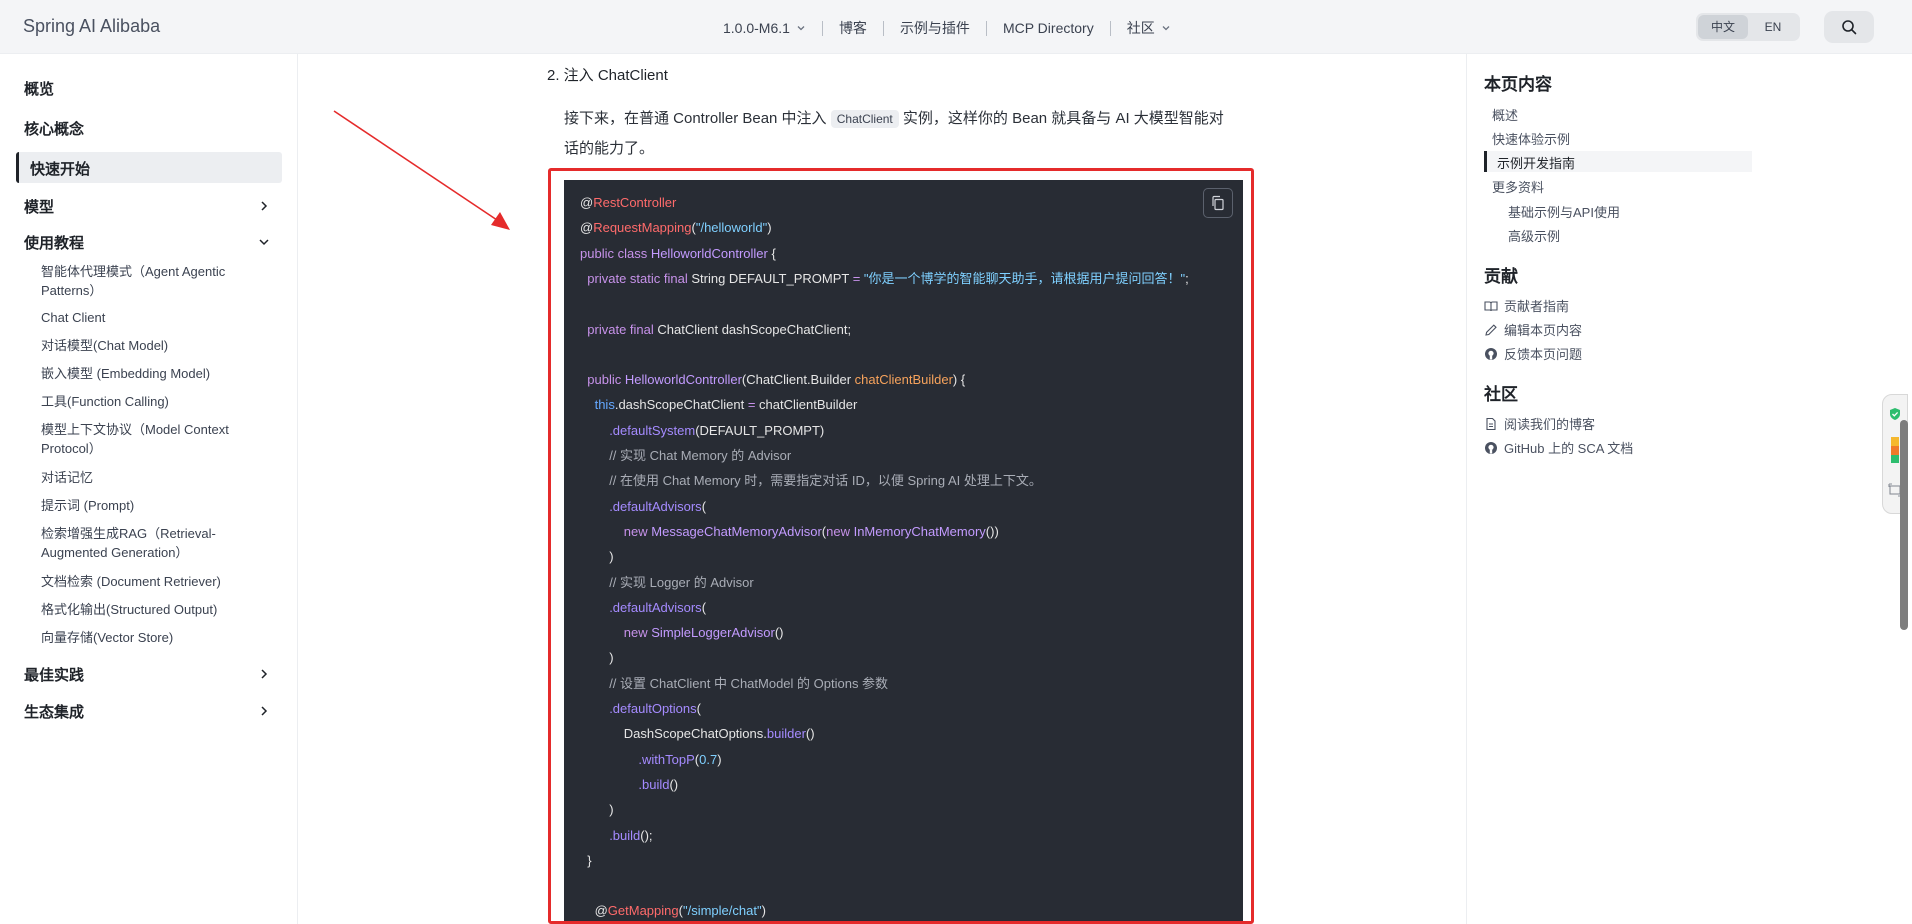 The height and width of the screenshot is (924, 1912). Describe the element at coordinates (1536, 162) in the screenshot. I see `toc-item-dev-guide: 示例开发指南` at that location.